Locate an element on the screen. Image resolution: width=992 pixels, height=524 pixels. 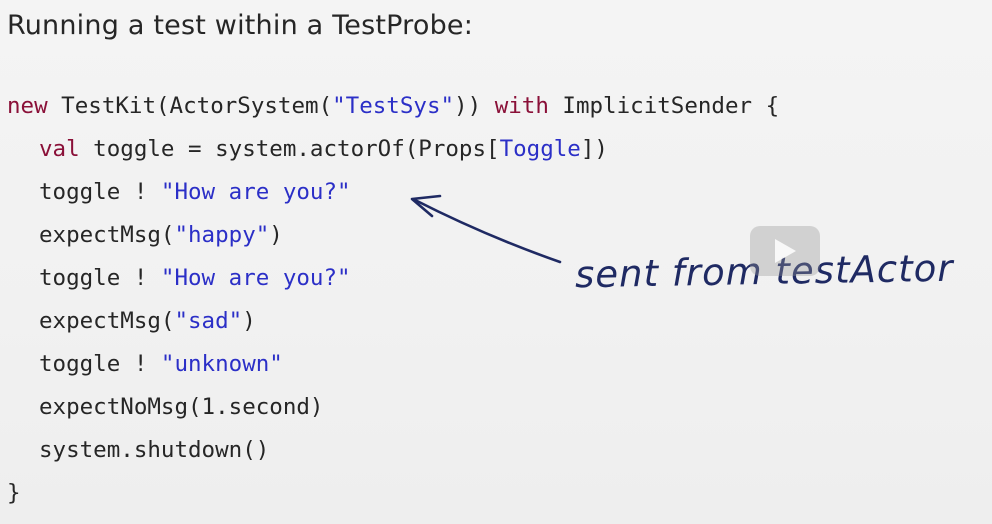
play-triangle-icon is located at coordinates (785, 251).